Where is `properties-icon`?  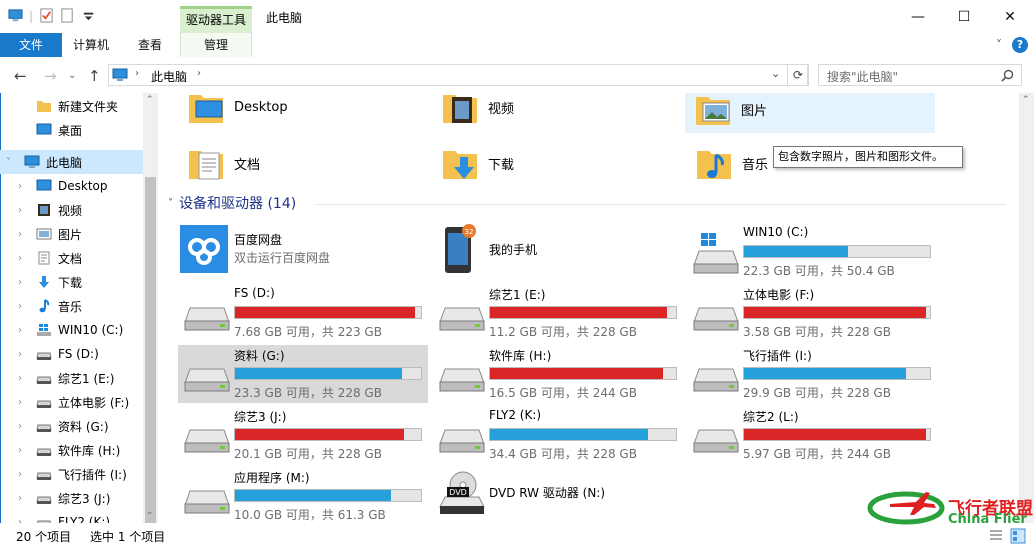
properties-icon is located at coordinates (46, 15).